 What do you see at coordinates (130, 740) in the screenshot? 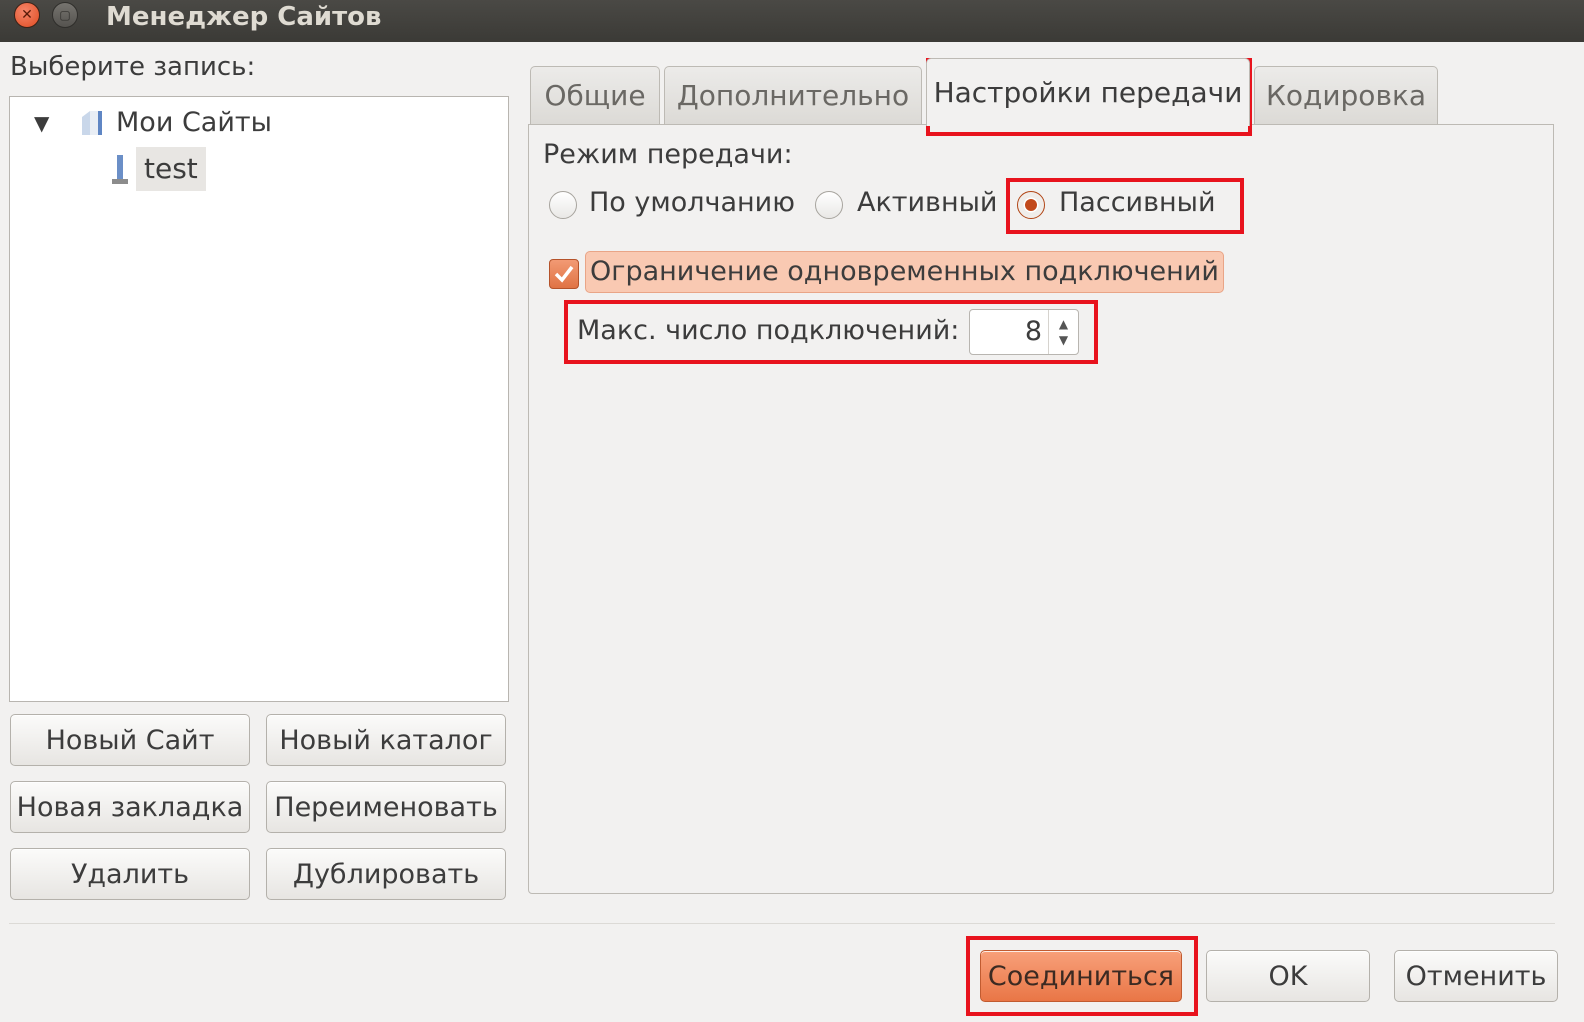
I see `new-site-button: Новый Сайт` at bounding box center [130, 740].